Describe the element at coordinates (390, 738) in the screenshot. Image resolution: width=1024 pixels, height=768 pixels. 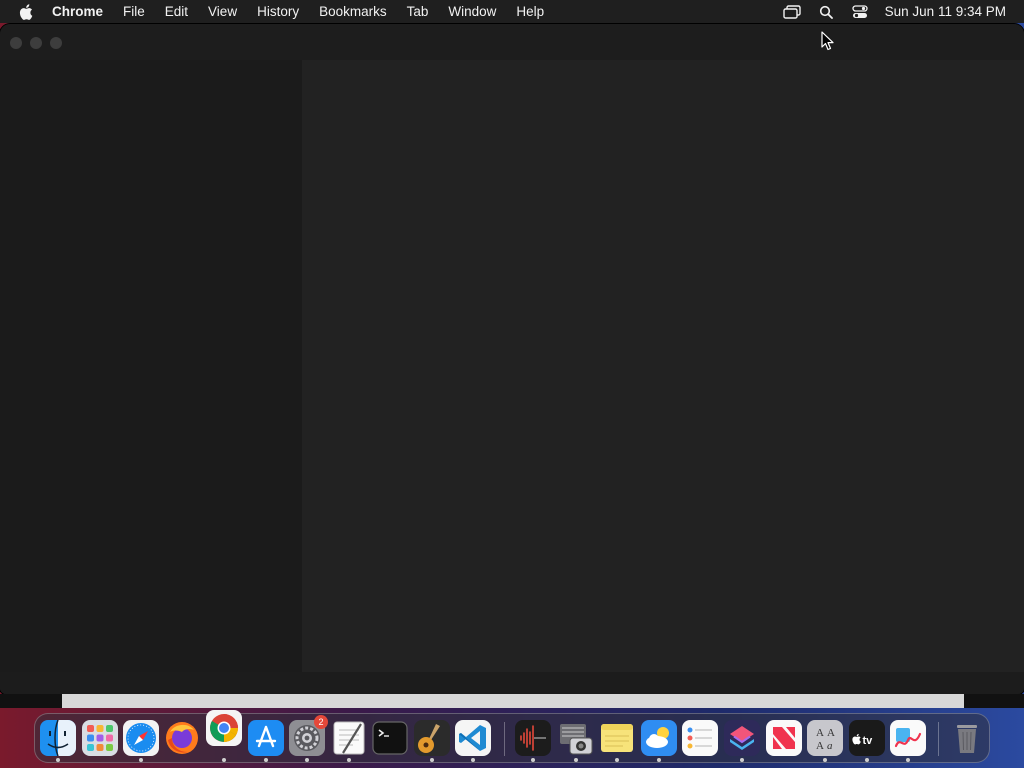
I see `terminal-icon` at that location.